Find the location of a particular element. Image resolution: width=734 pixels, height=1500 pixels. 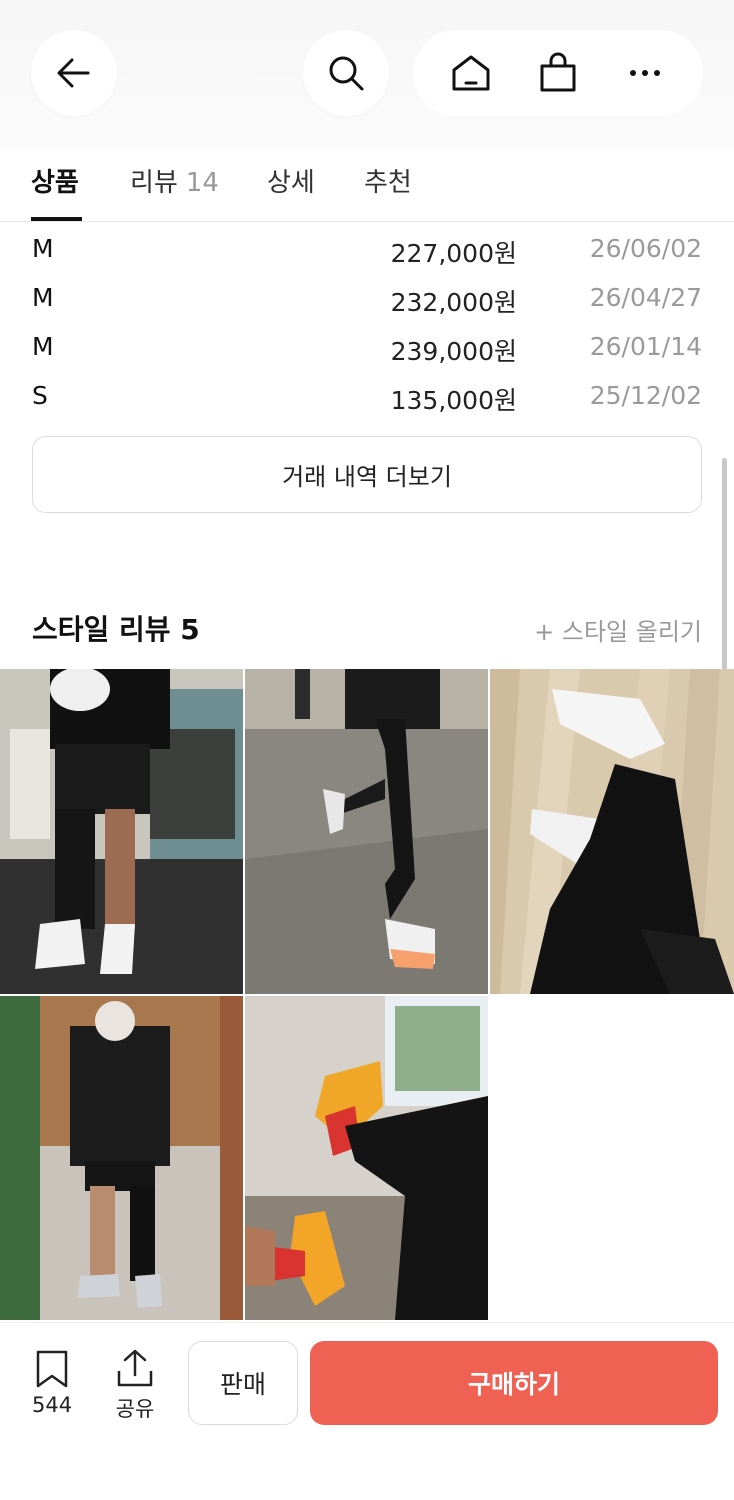

transaction-row: M 227,000원 26/06/02 is located at coordinates (367, 254).